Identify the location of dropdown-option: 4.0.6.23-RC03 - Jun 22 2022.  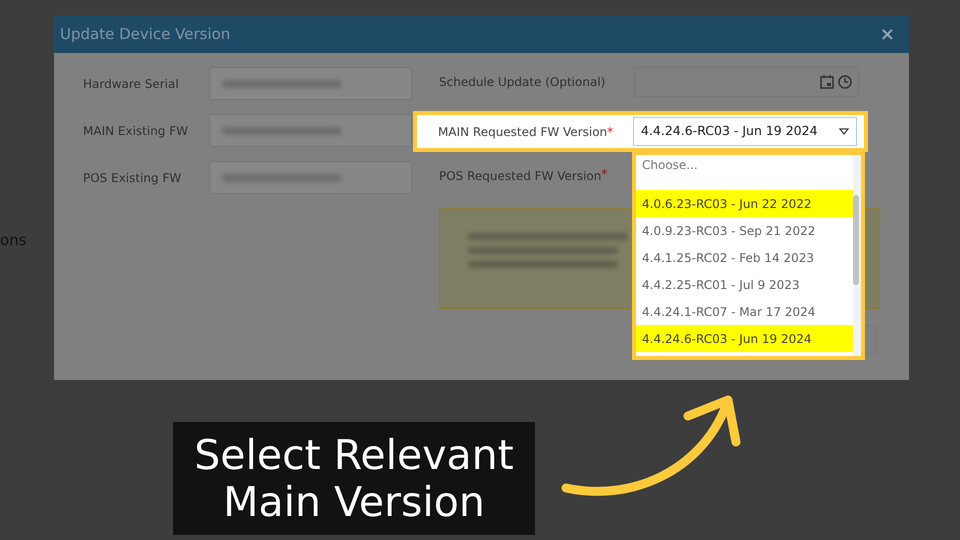
(744, 203).